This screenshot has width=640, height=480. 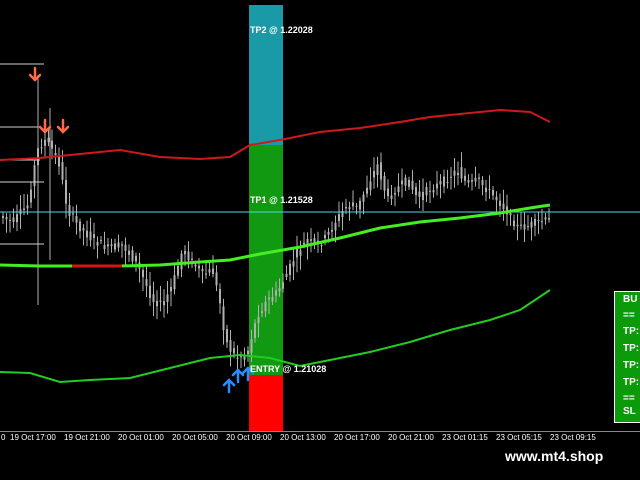 I want to click on time-tick: 20 Oct 21:00, so click(x=411, y=437).